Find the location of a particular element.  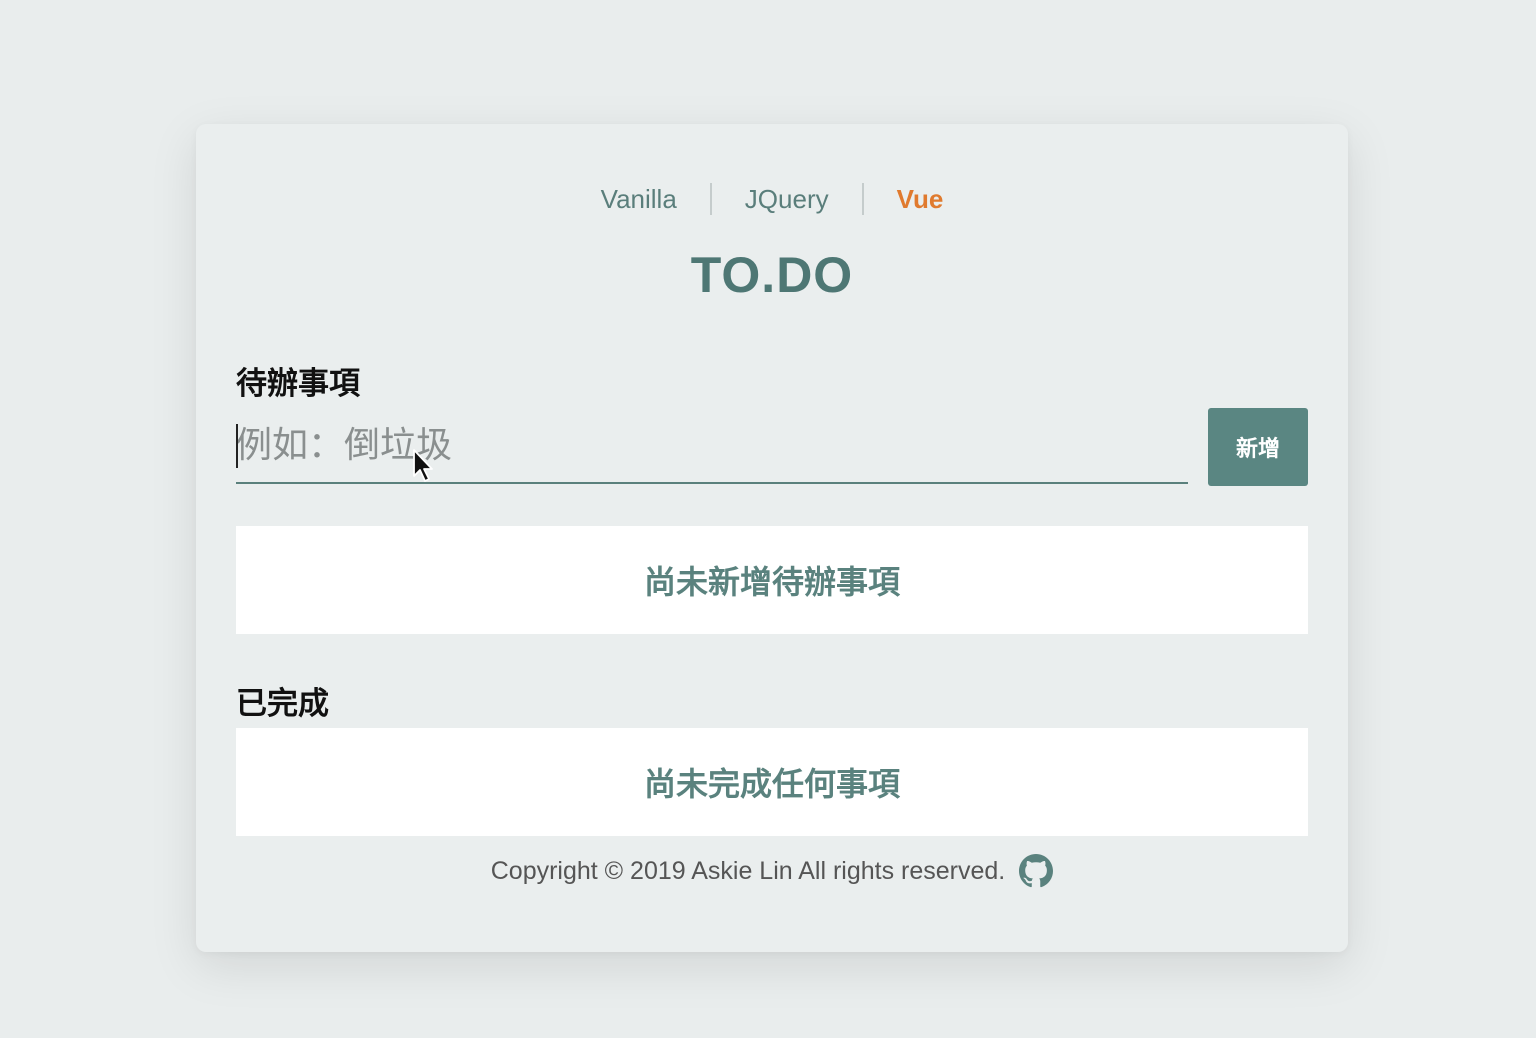

framework-nav: Vanilla JQuery Vue is located at coordinates (772, 199).